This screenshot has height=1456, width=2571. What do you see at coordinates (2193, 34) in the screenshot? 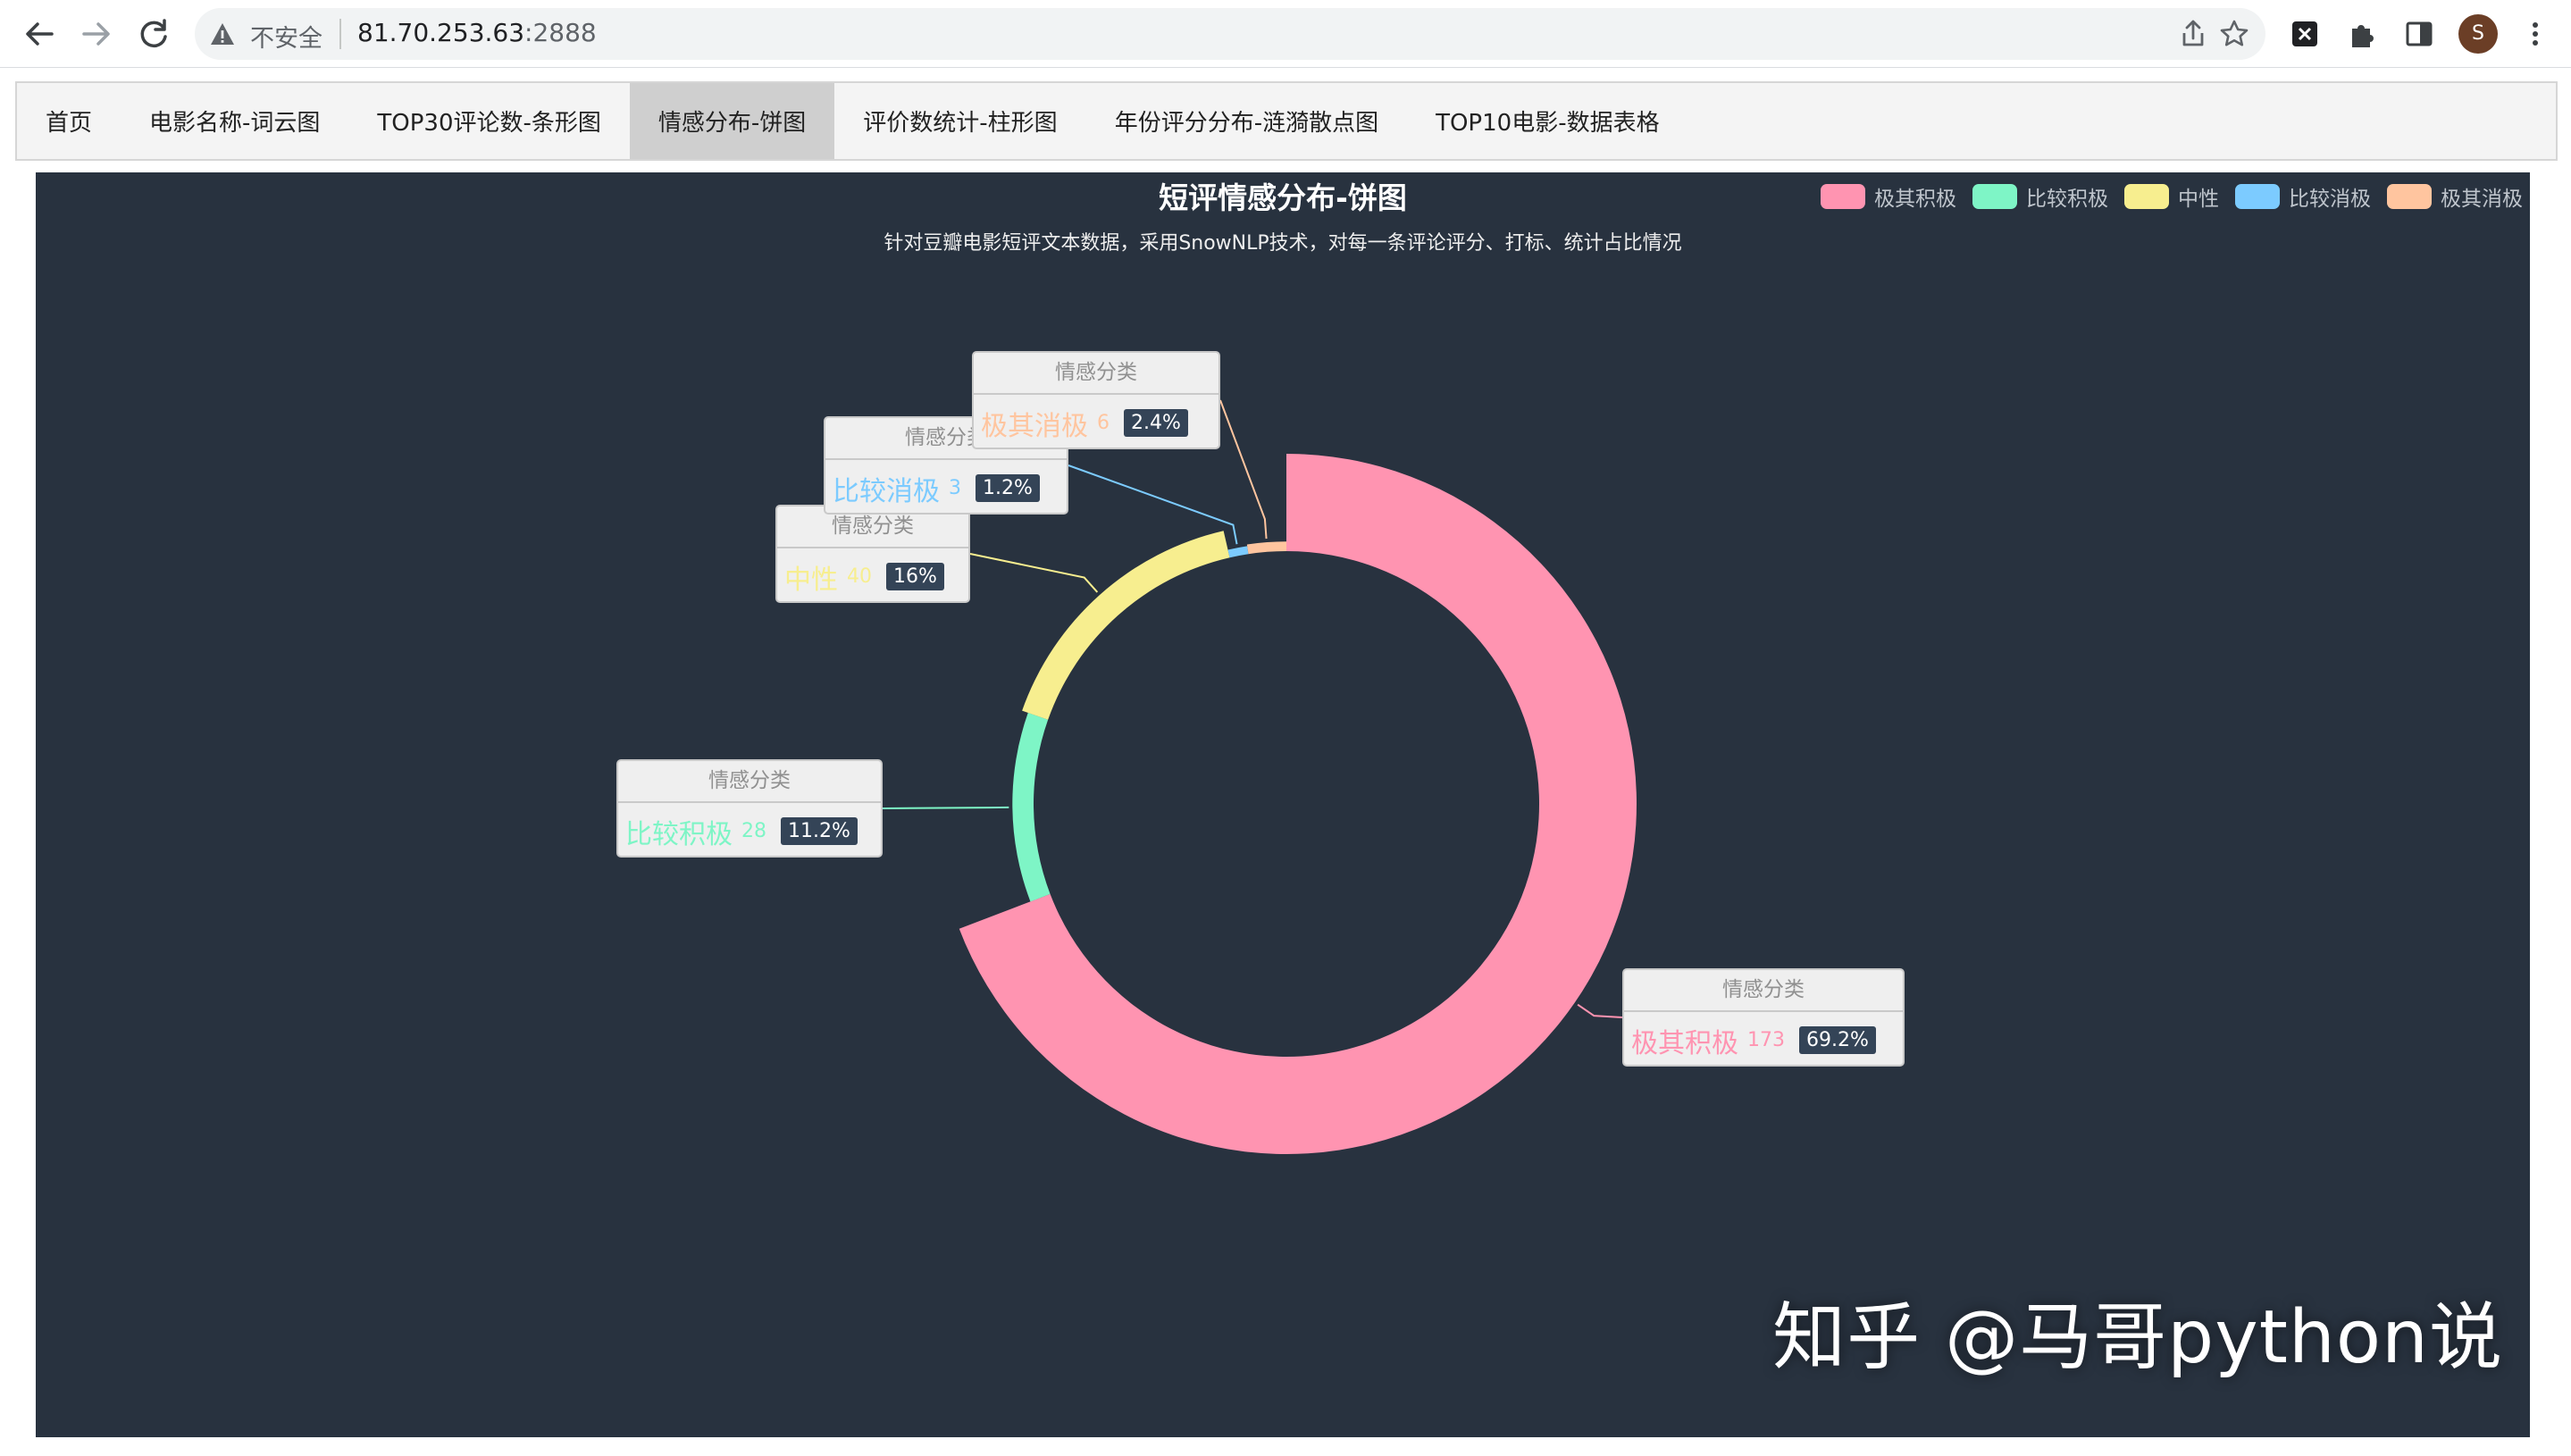
I see `share-icon` at bounding box center [2193, 34].